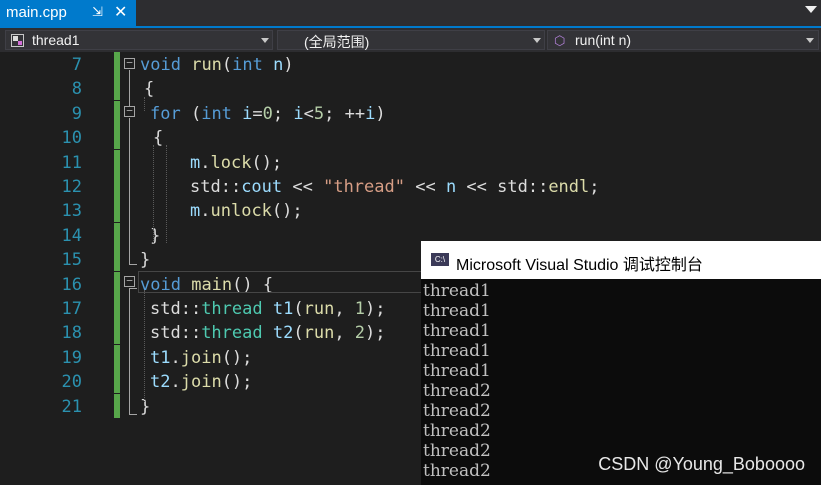  I want to click on pin-icon: ⇲, so click(97, 12).